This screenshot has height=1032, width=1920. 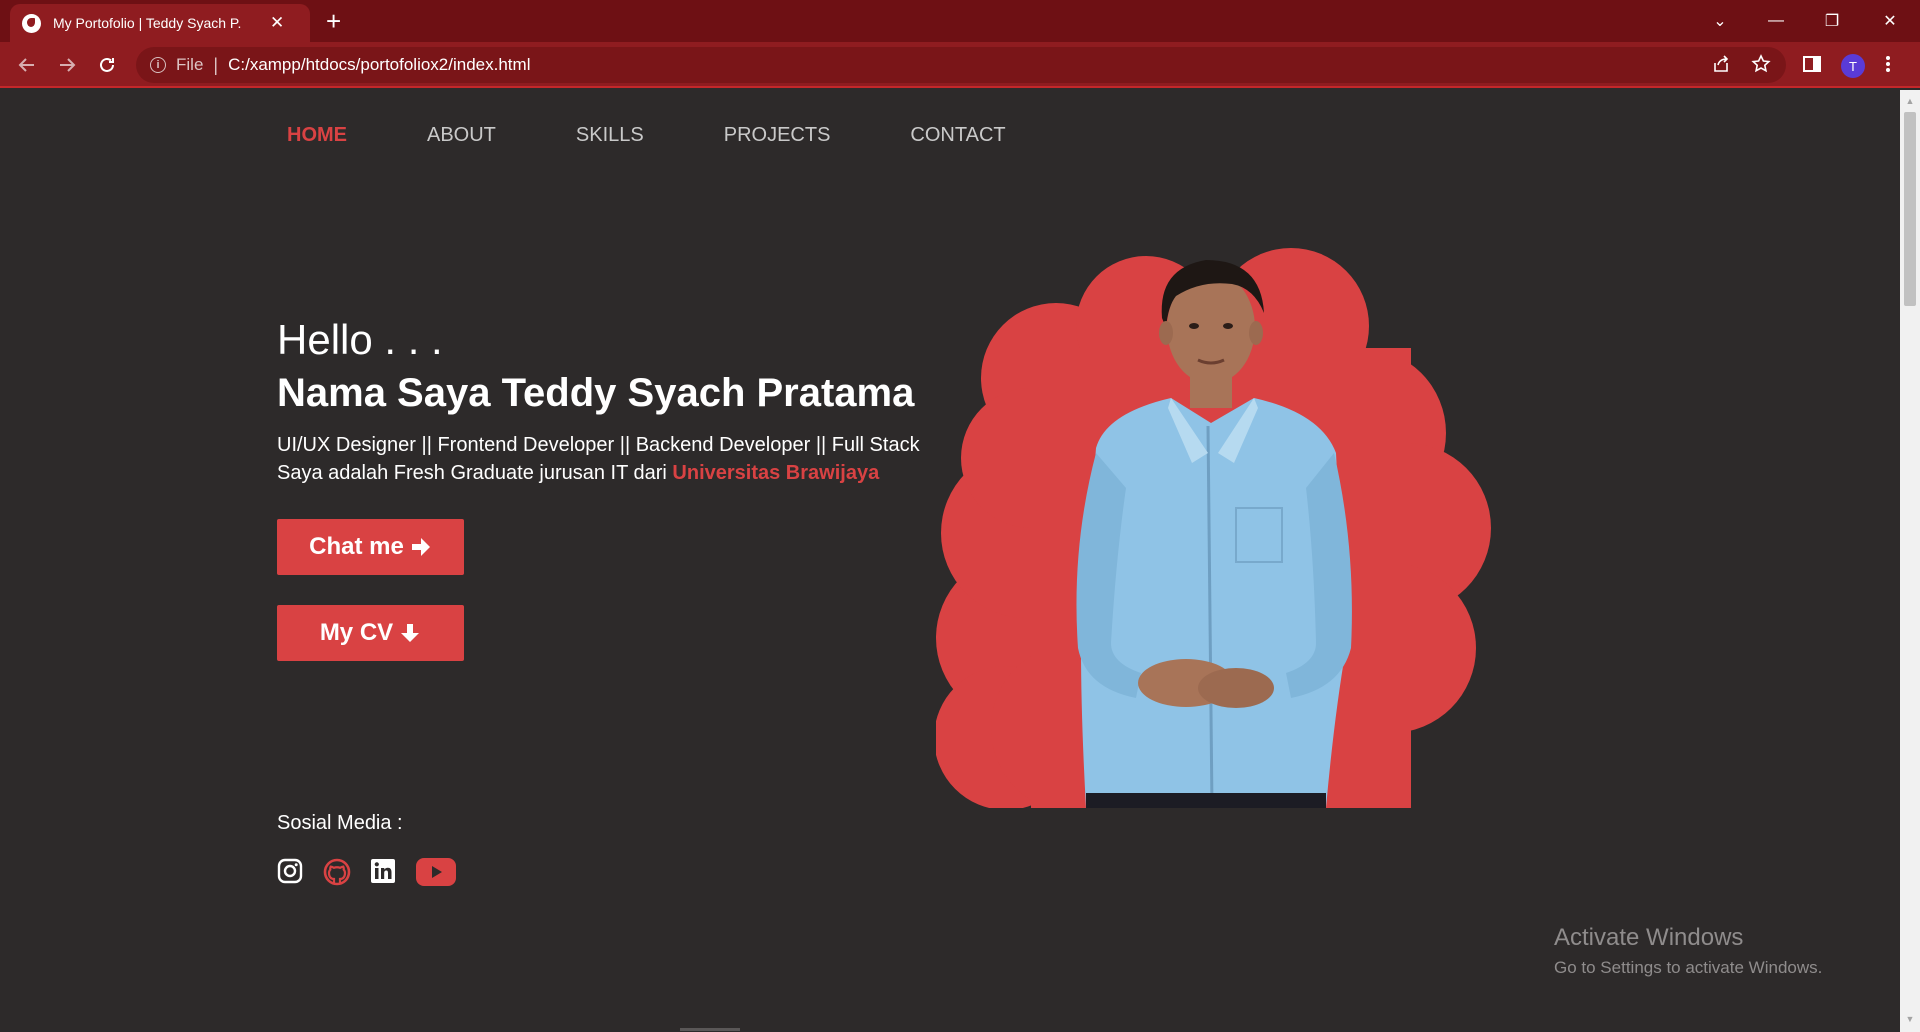 What do you see at coordinates (190, 64) in the screenshot?
I see `address-scheme-label: File` at bounding box center [190, 64].